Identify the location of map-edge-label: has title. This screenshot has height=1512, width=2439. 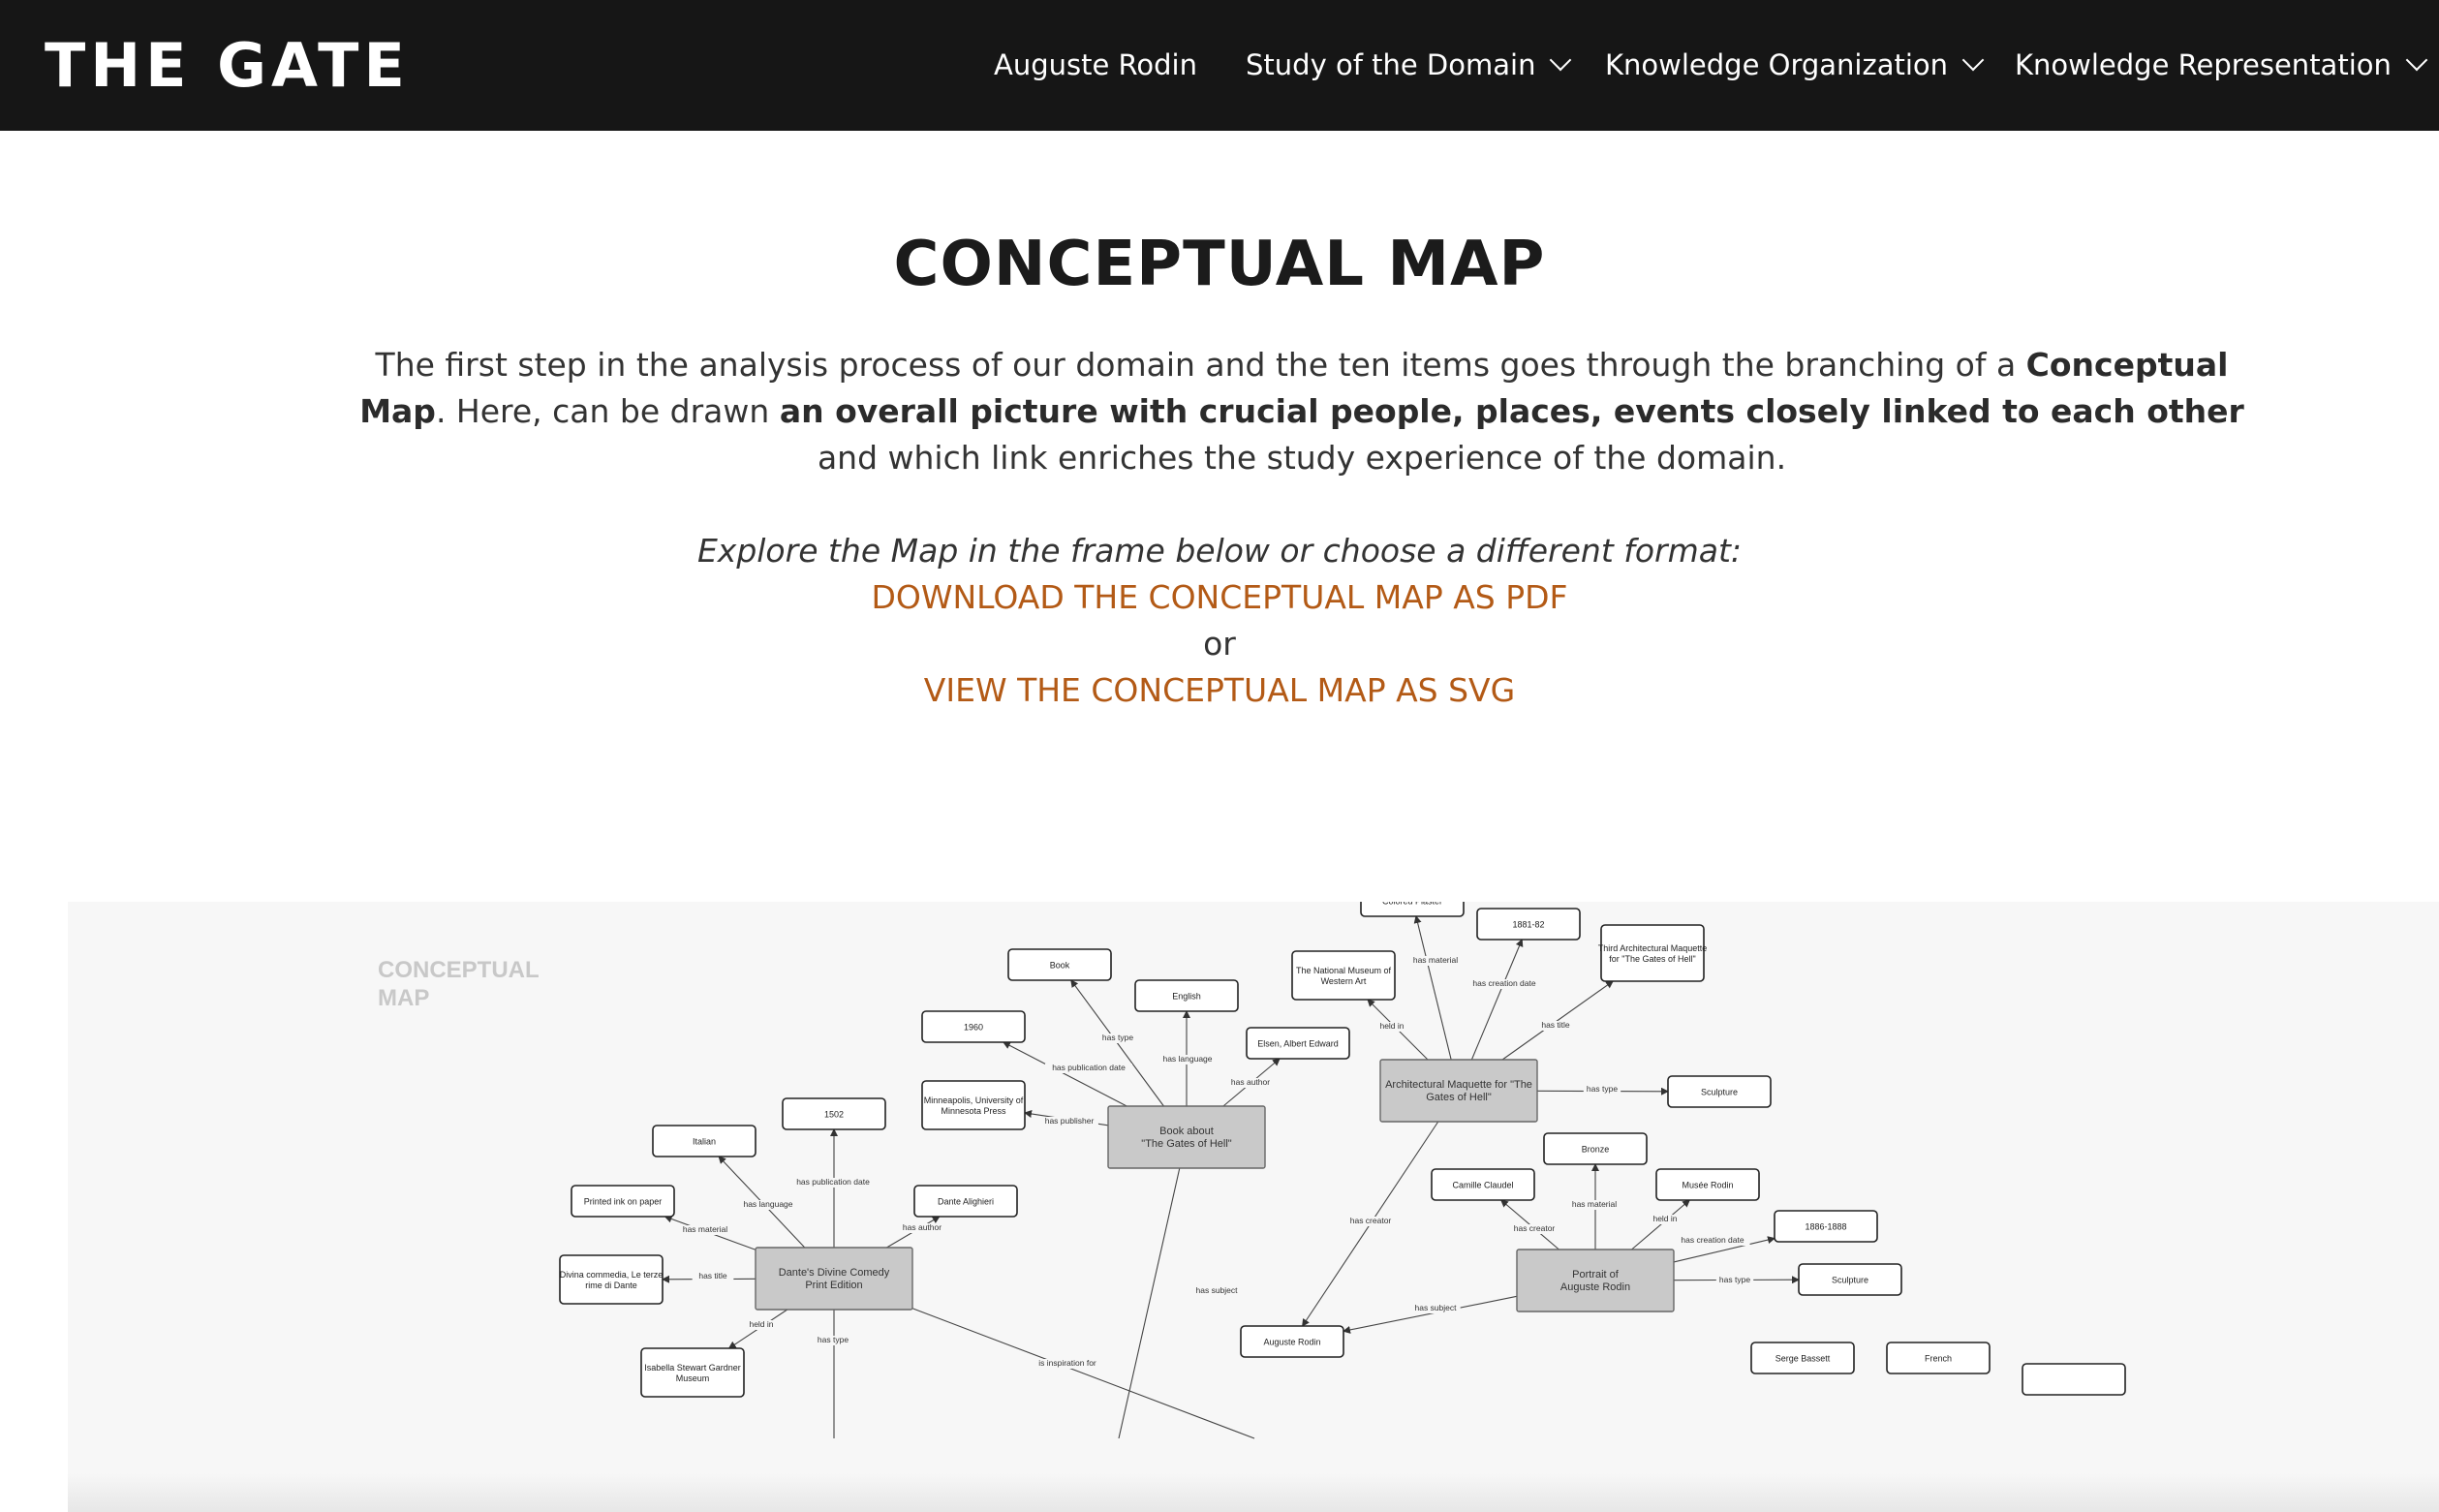
(712, 1276).